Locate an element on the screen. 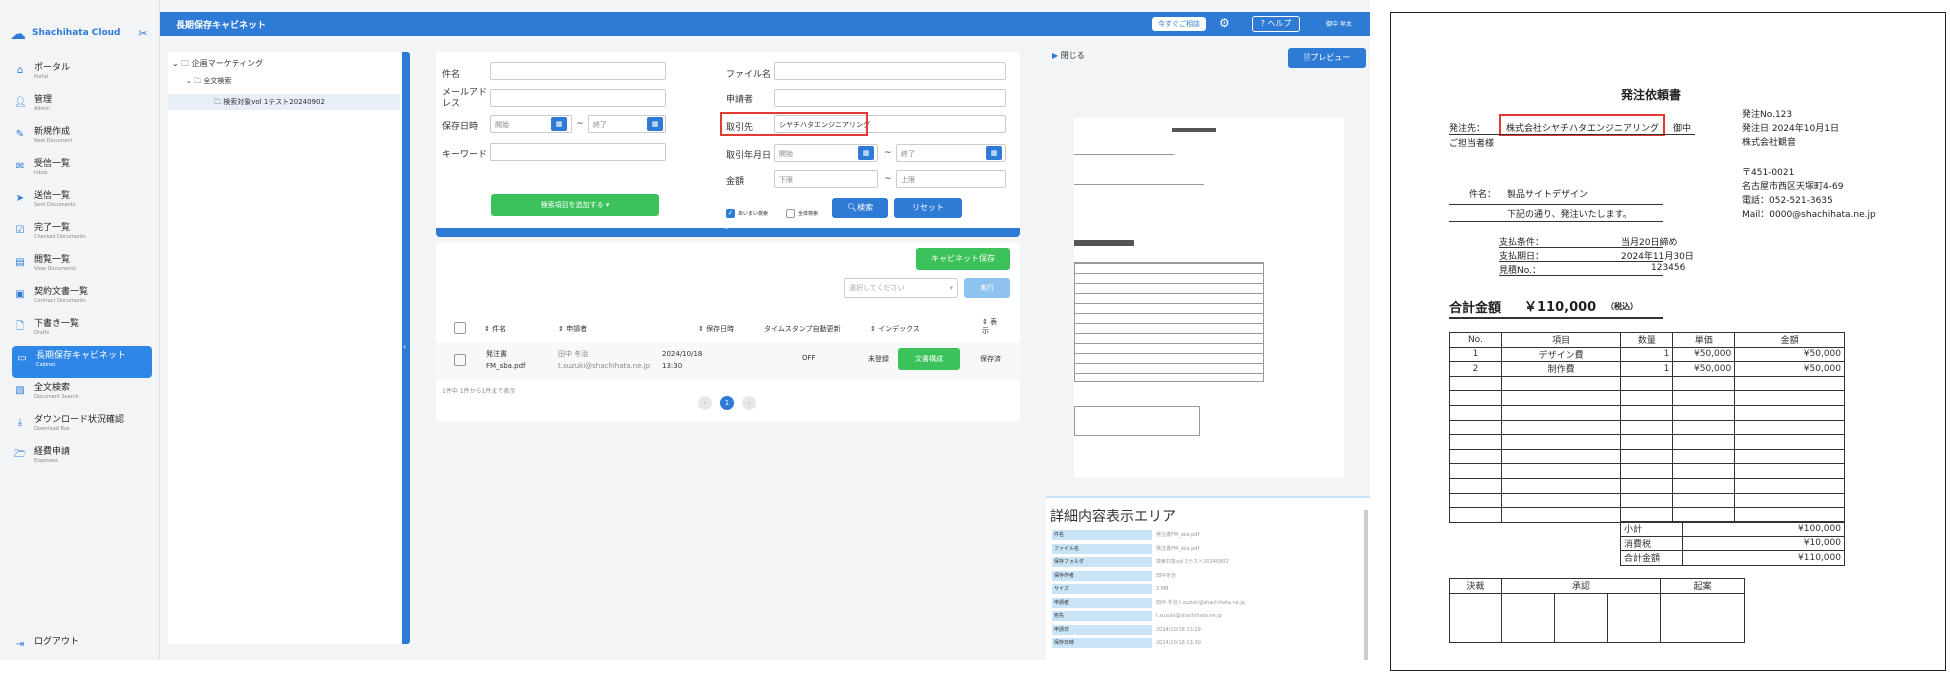 The image size is (1950, 691). user-menu: 御中 早太 is located at coordinates (1339, 23).